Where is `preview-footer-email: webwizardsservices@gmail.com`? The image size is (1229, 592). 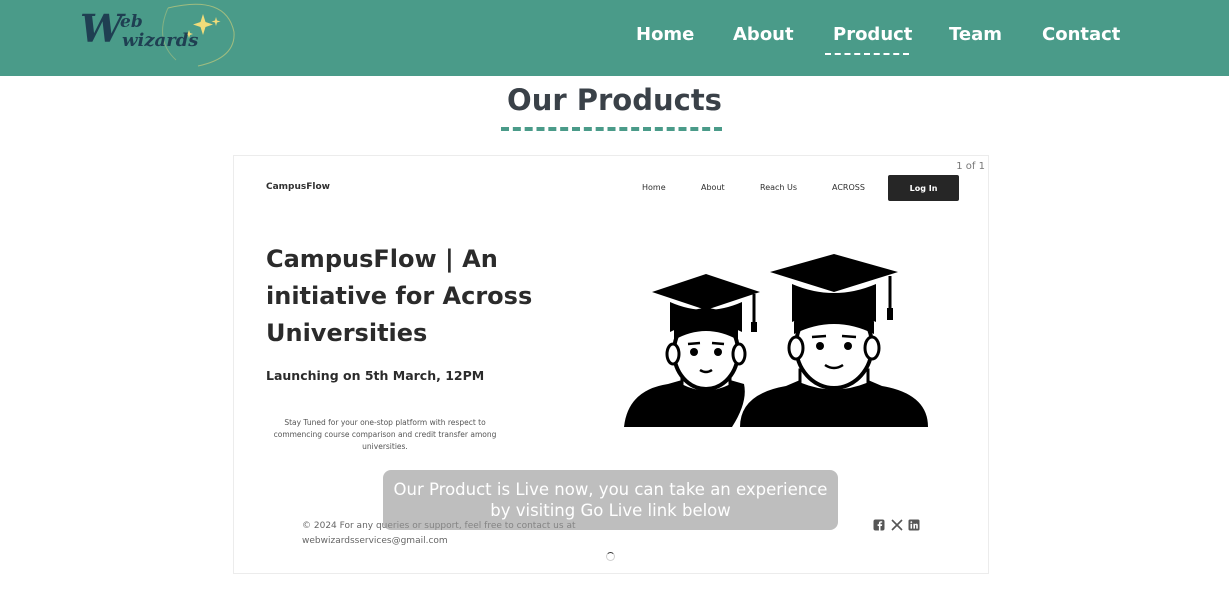
preview-footer-email: webwizardsservices@gmail.com is located at coordinates (375, 541).